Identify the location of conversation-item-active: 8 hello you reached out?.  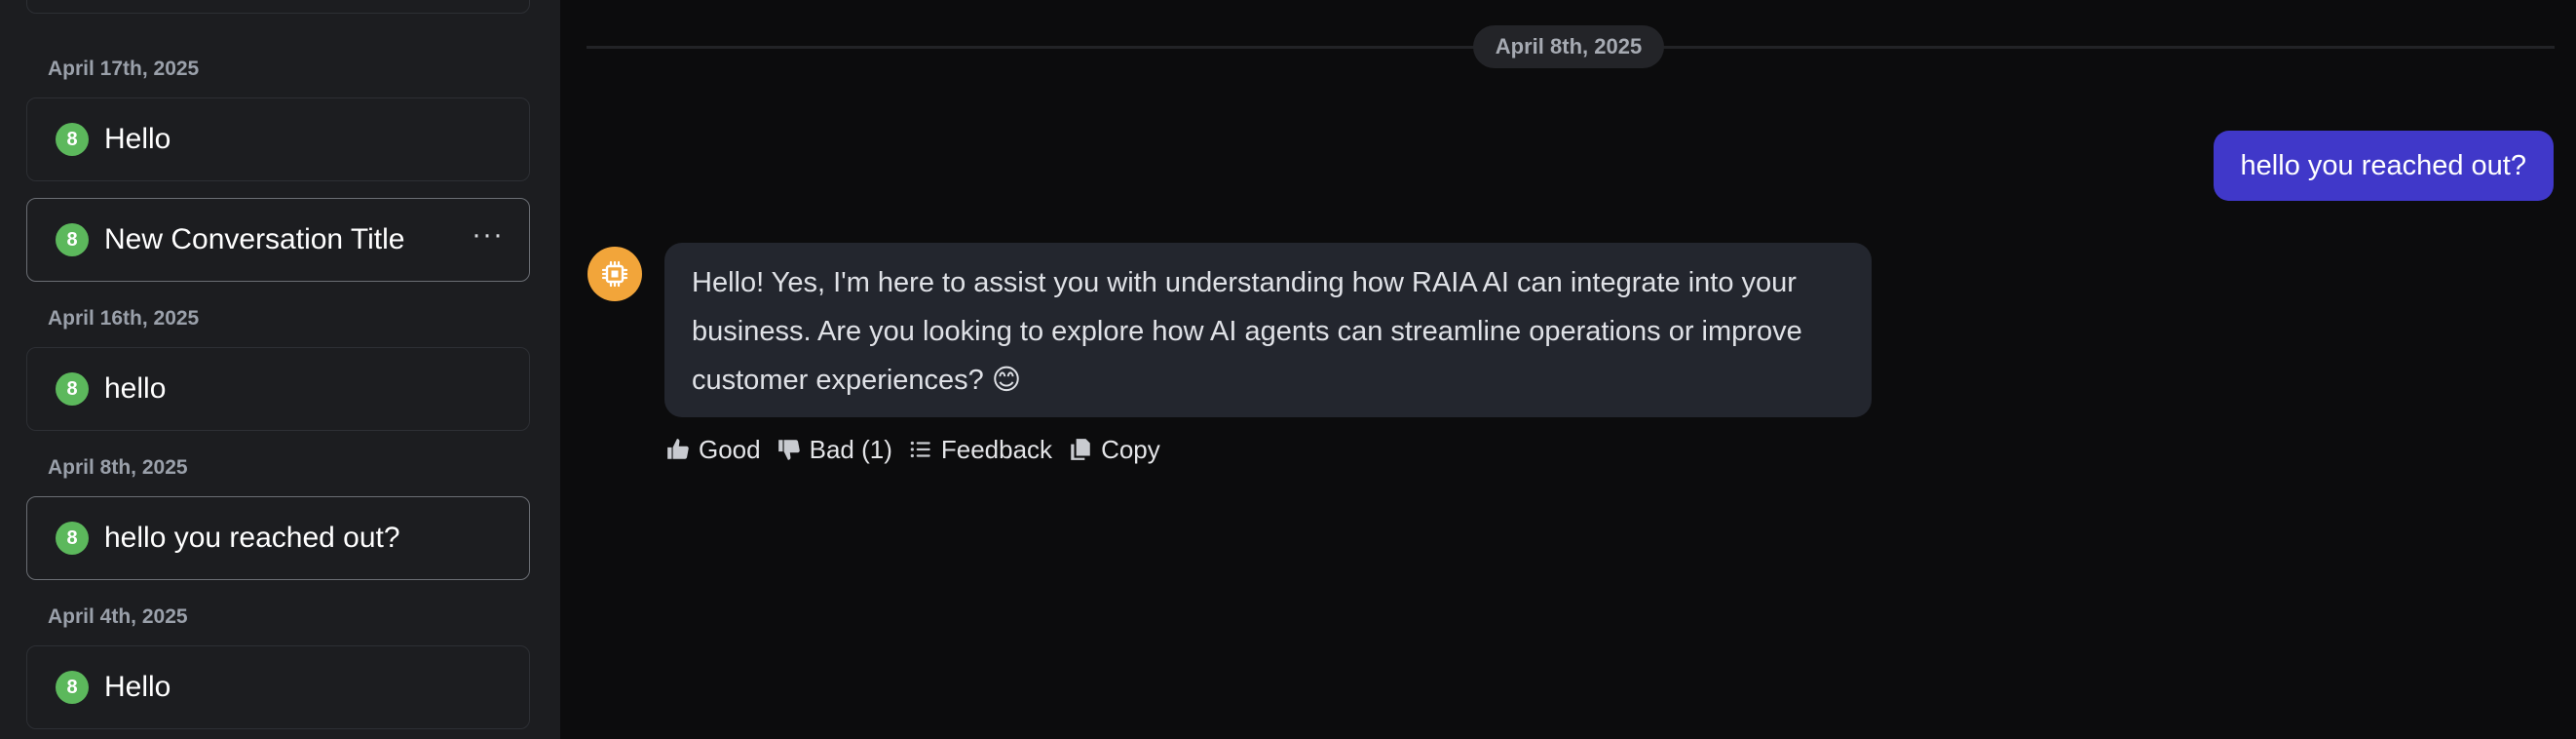
(278, 538).